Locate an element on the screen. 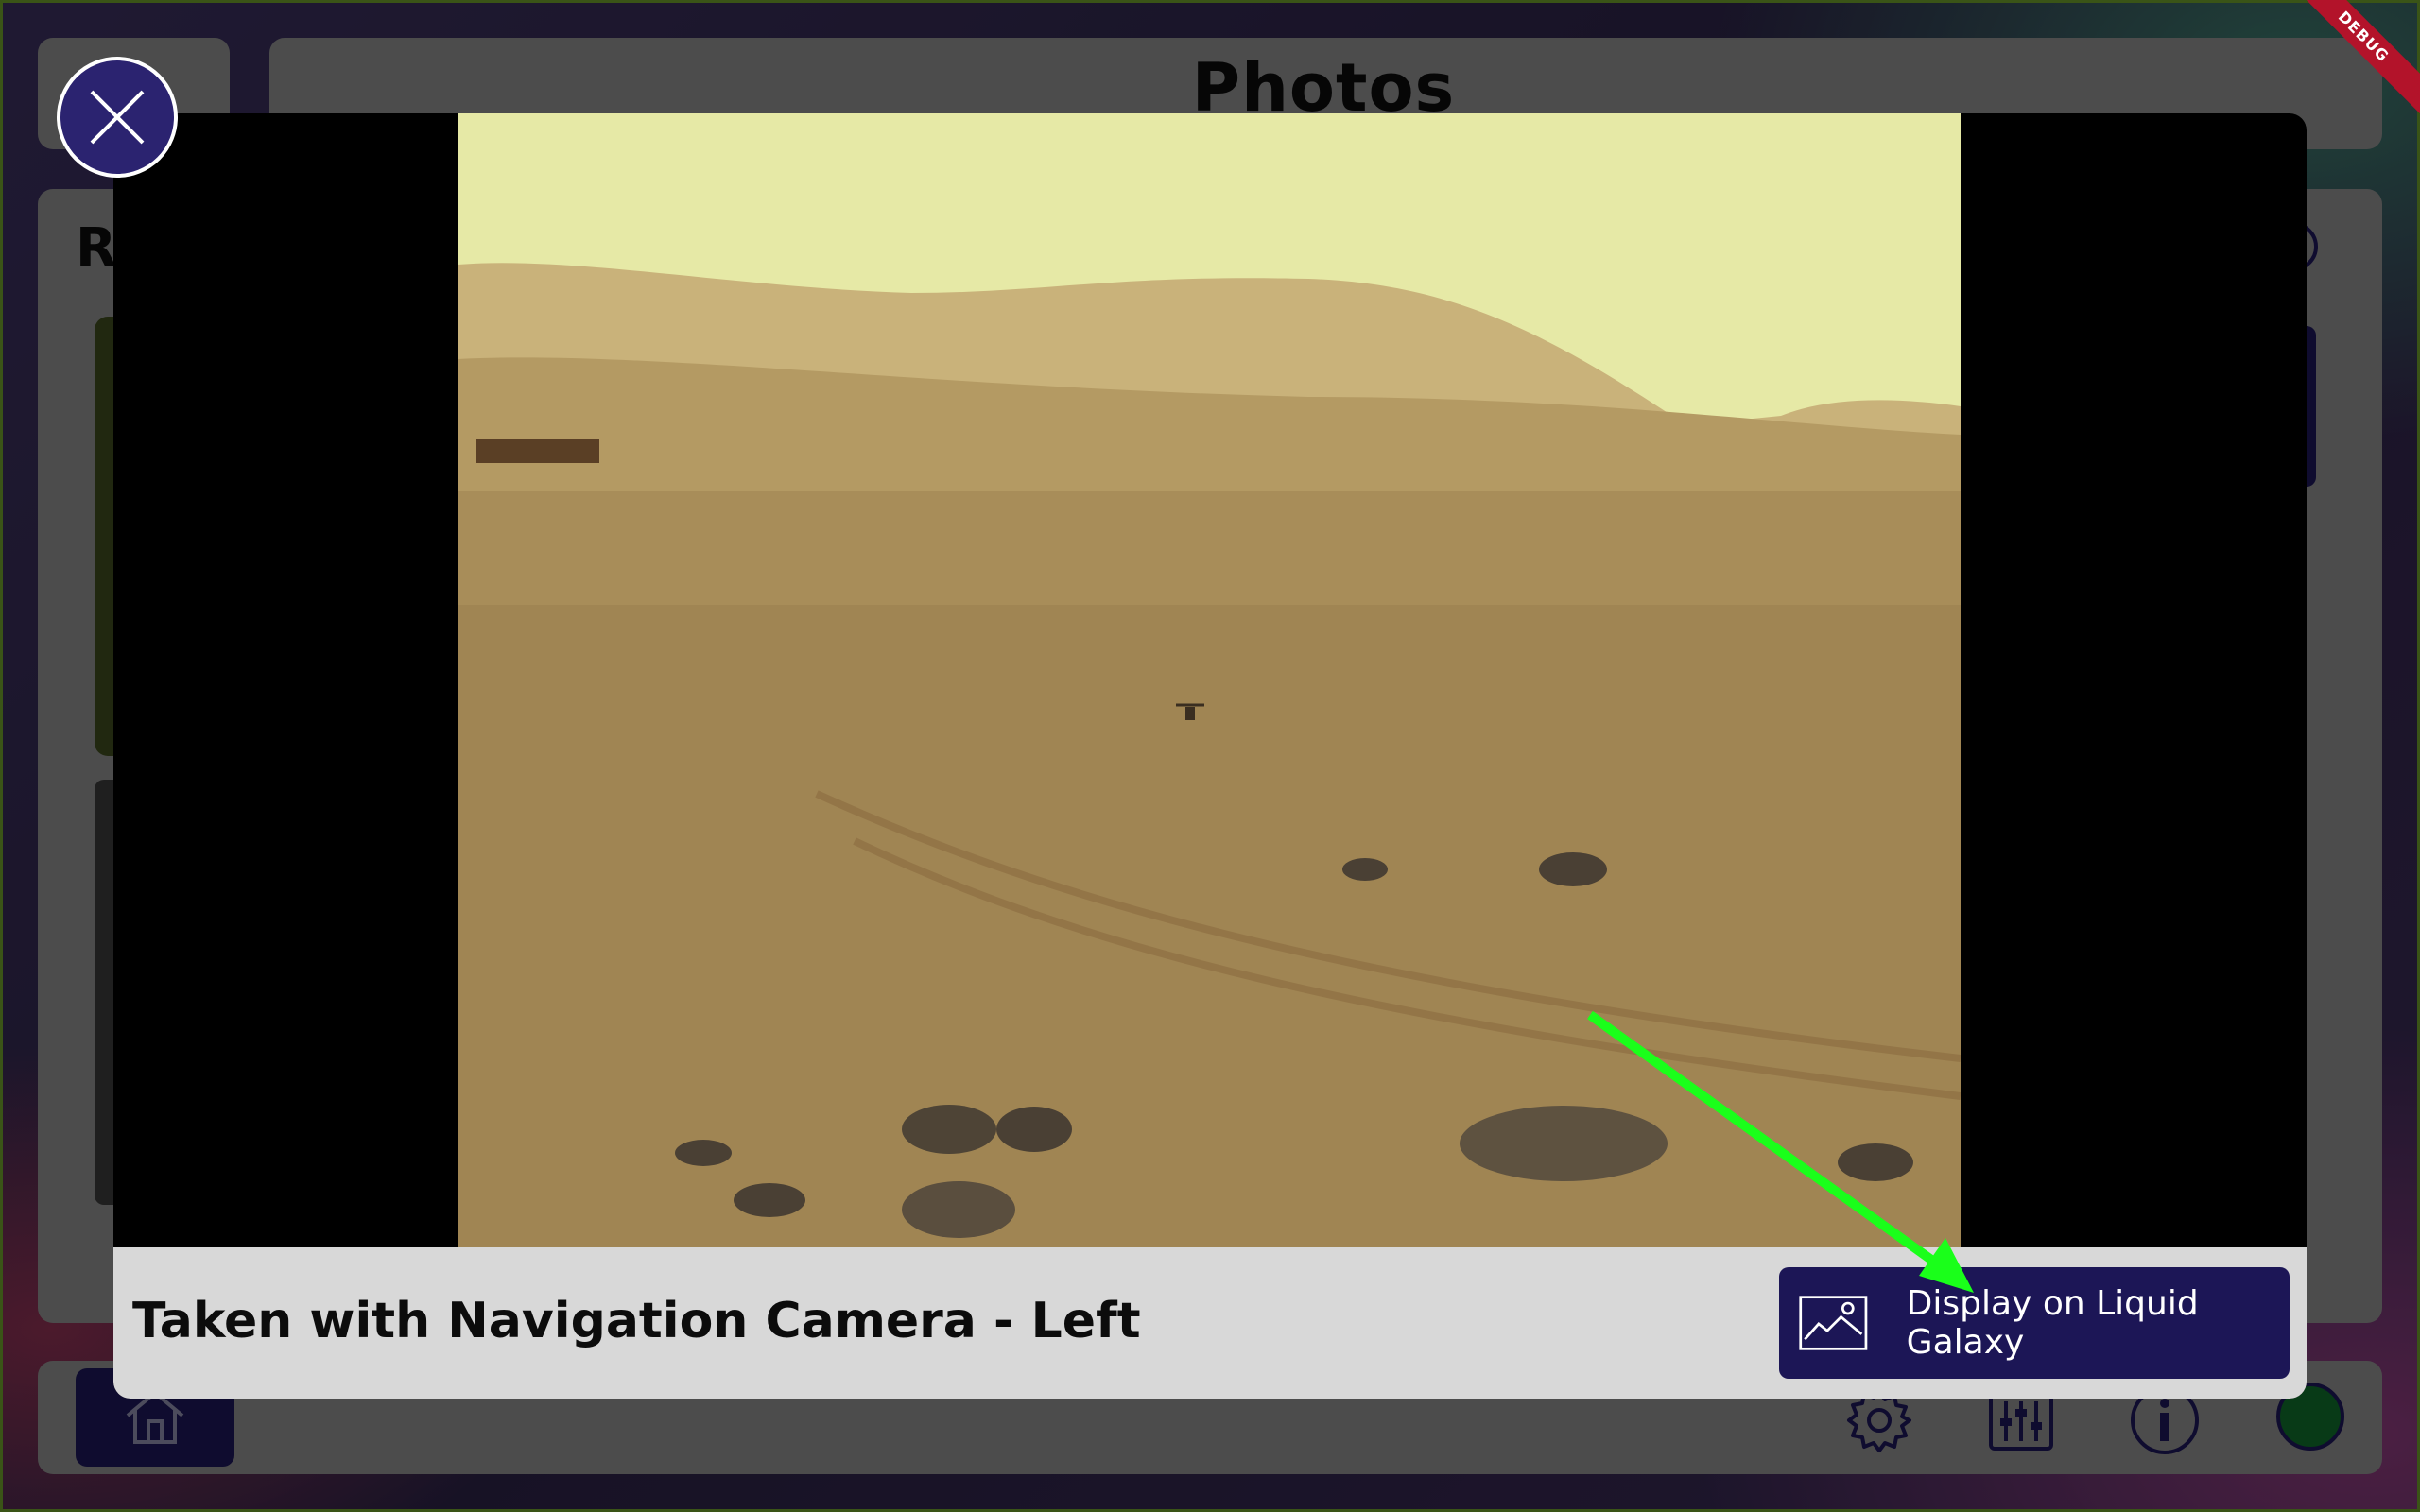  photo-caption: Taken with Navigation Camera - Left is located at coordinates (636, 1321).